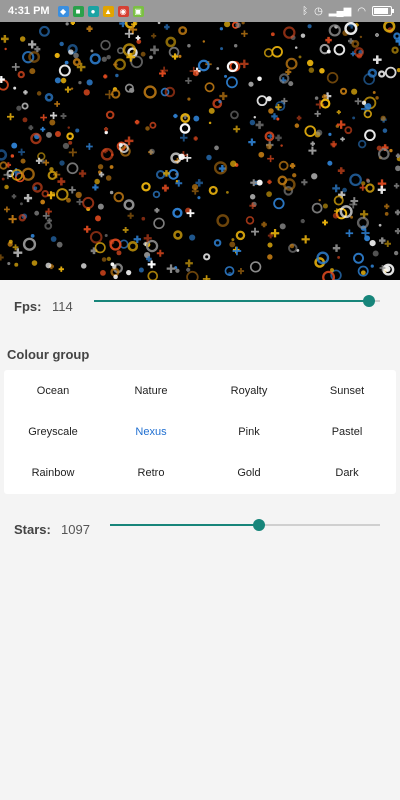 The height and width of the screenshot is (800, 400). What do you see at coordinates (347, 431) in the screenshot?
I see `colour-option-pastel: Pastel` at bounding box center [347, 431].